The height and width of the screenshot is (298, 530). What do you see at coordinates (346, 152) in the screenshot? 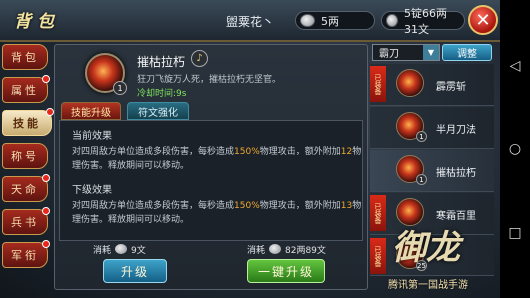
I see `effect-bonus: 12` at bounding box center [346, 152].